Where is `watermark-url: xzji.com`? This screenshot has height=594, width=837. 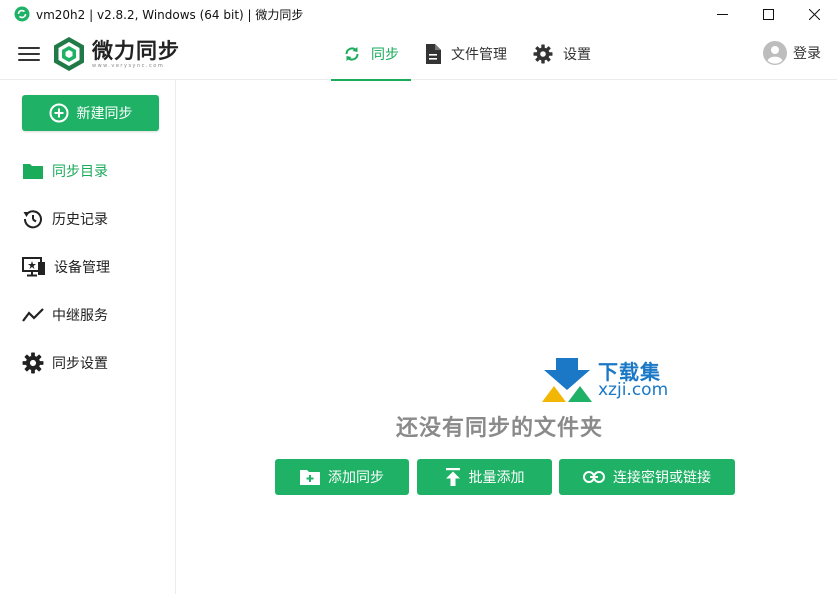
watermark-url: xzji.com is located at coordinates (633, 390).